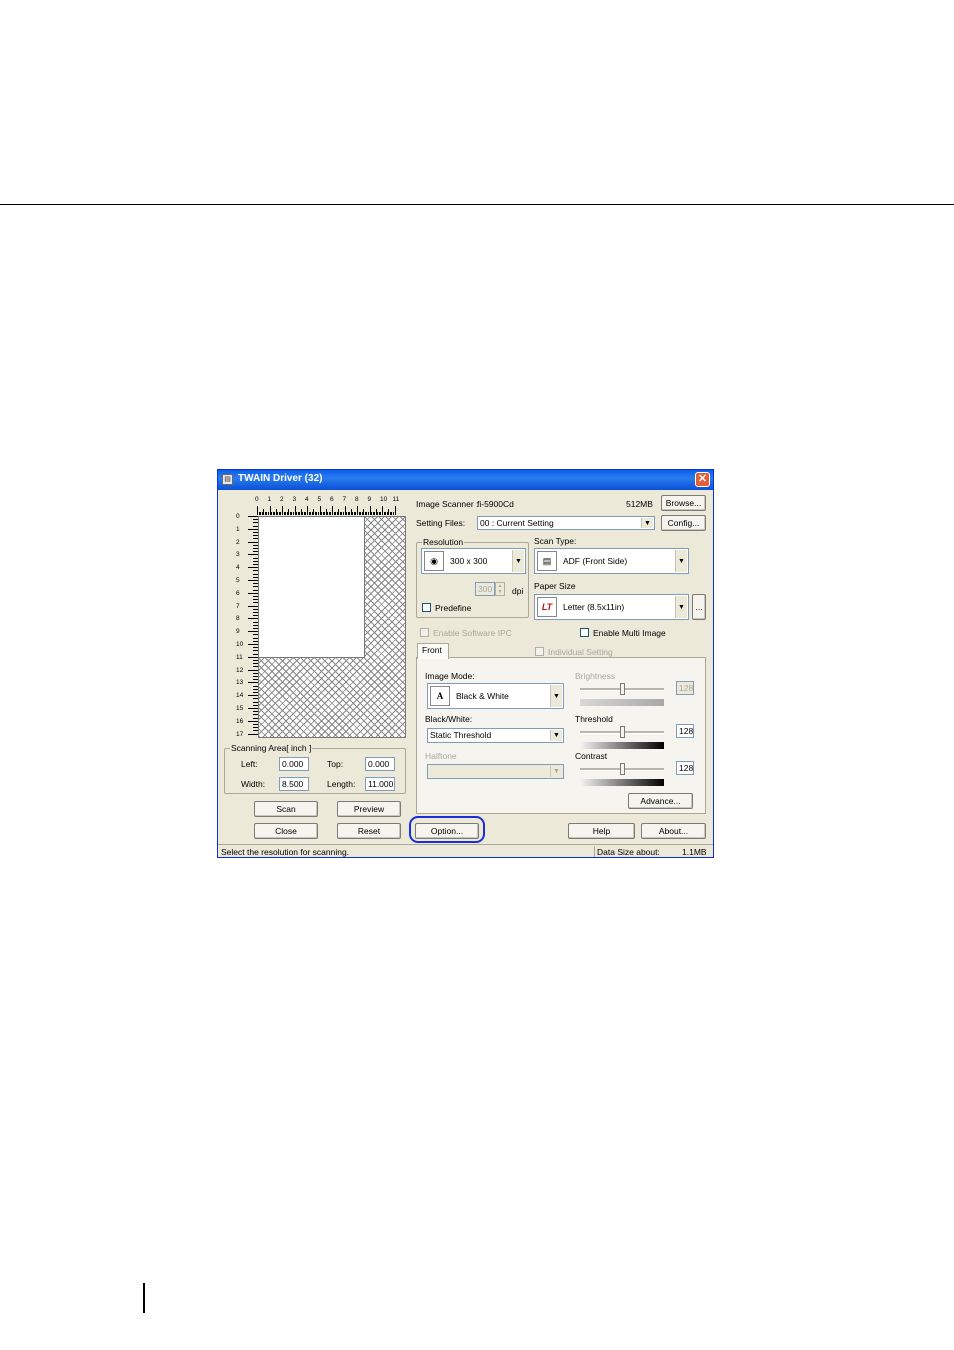  Describe the element at coordinates (307, 499) in the screenshot. I see `ruler-number: 4` at that location.